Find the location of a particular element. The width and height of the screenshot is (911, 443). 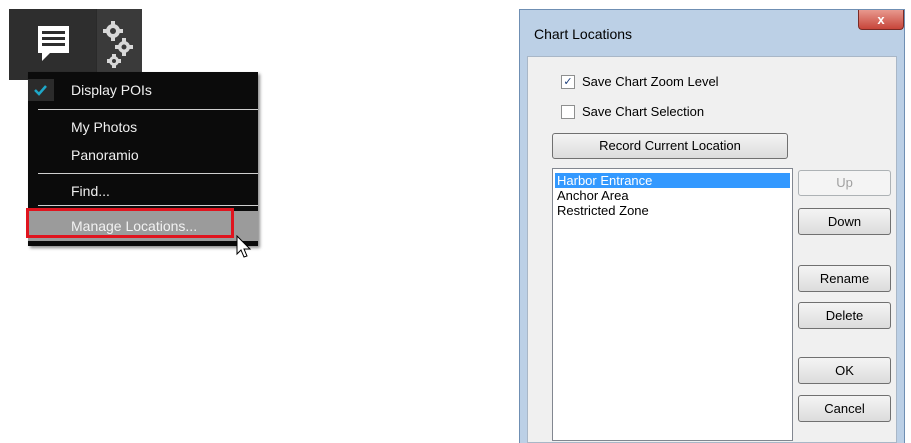

save-zoom-checkbox: ✓ is located at coordinates (568, 82).